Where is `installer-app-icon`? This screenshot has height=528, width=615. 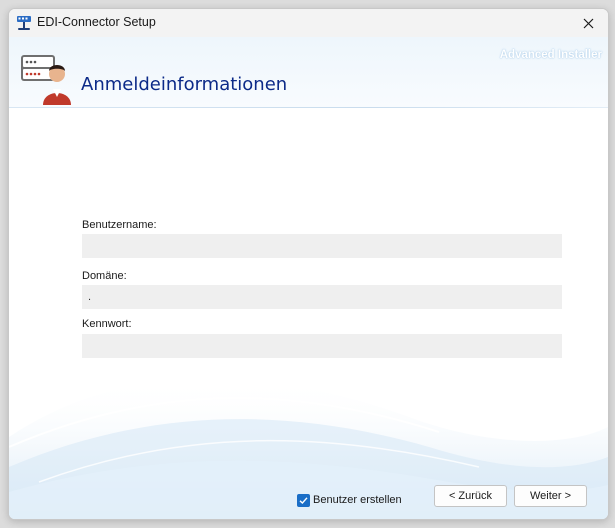
installer-app-icon is located at coordinates (24, 23).